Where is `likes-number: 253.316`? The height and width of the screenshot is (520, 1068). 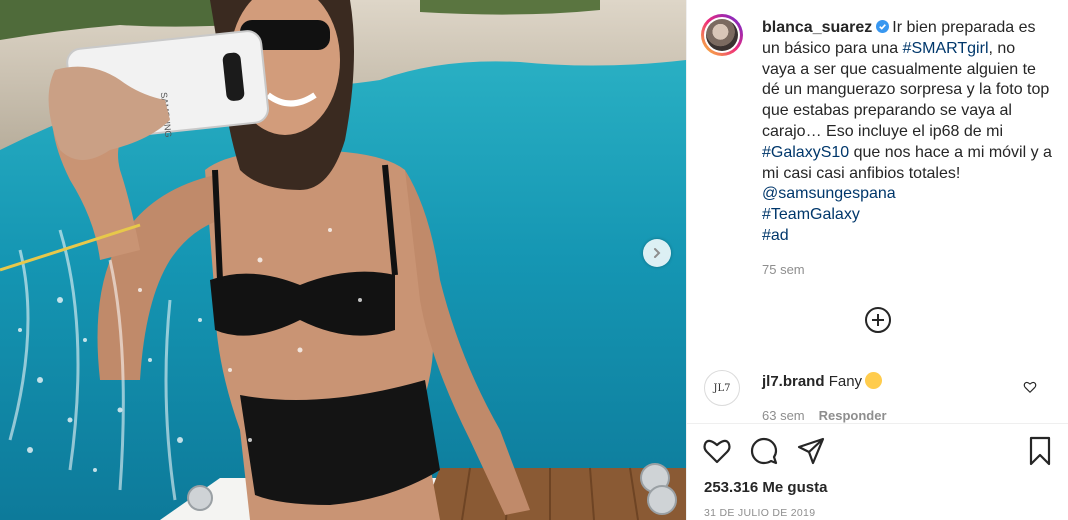 likes-number: 253.316 is located at coordinates (731, 487).